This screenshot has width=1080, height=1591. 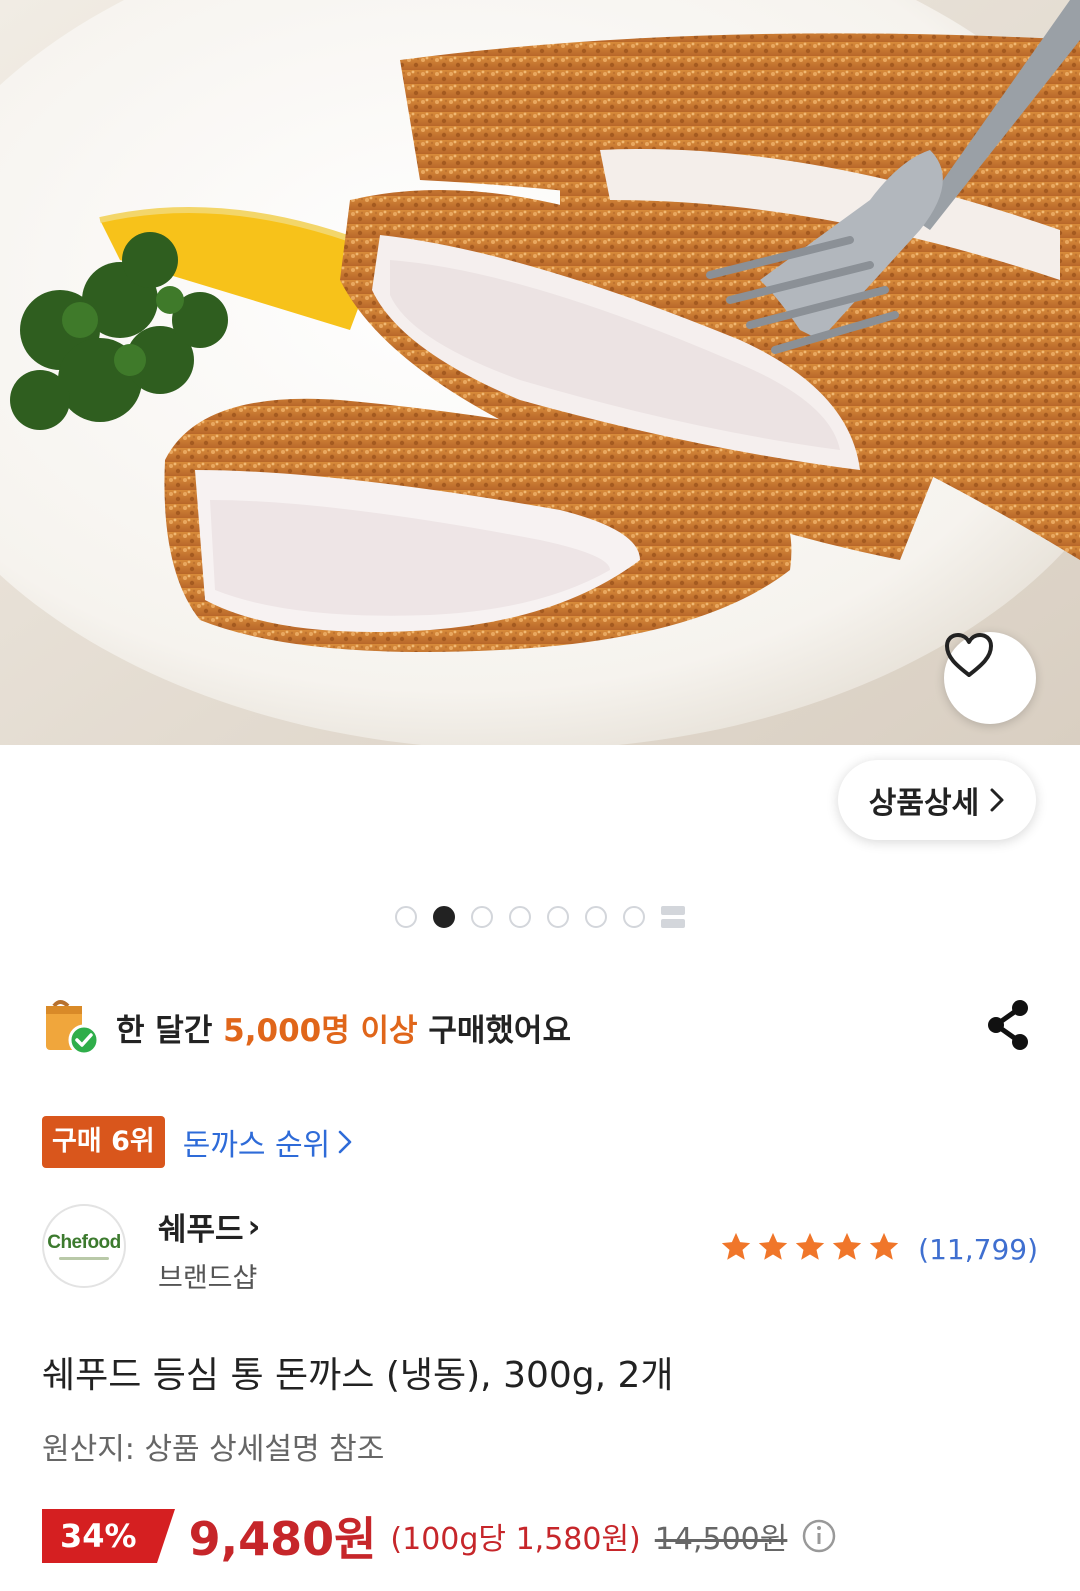 What do you see at coordinates (208, 1278) in the screenshot?
I see `brand-shop-label: 브랜드샵` at bounding box center [208, 1278].